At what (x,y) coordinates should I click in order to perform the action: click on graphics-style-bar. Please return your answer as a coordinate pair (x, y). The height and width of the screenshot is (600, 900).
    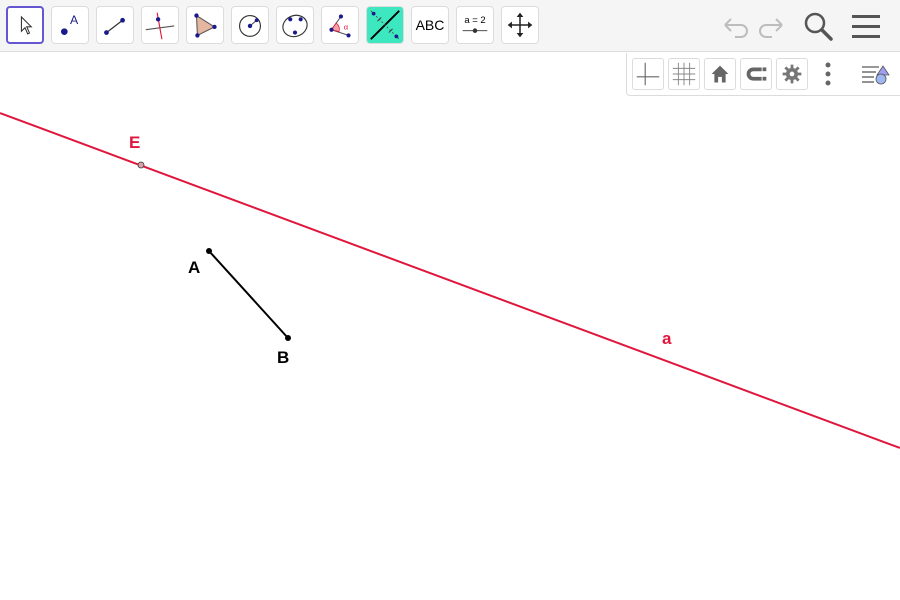
    Looking at the image, I should click on (763, 74).